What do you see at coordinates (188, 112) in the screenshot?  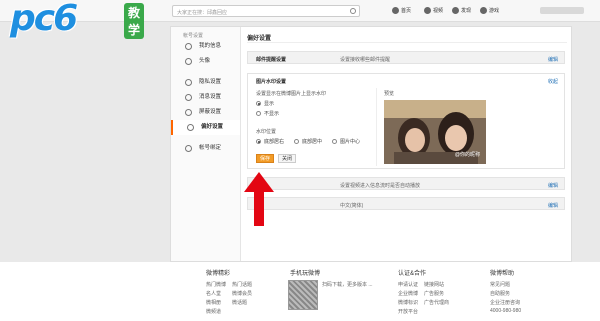 I see `block-icon` at bounding box center [188, 112].